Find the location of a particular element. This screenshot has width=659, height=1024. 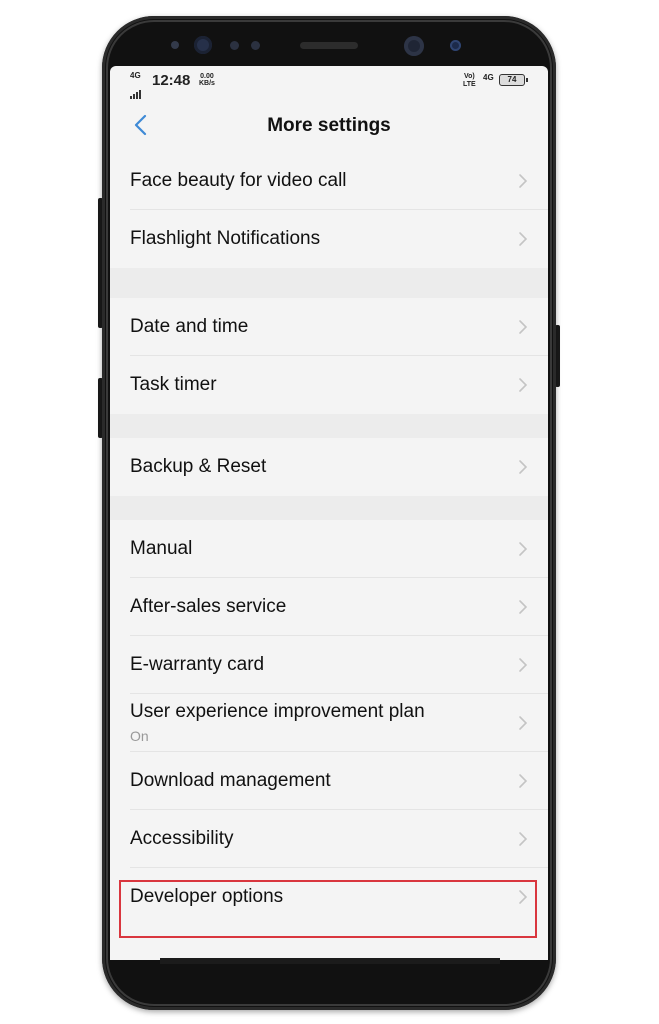

net-speed: 0.00 KB/s is located at coordinates (207, 80).